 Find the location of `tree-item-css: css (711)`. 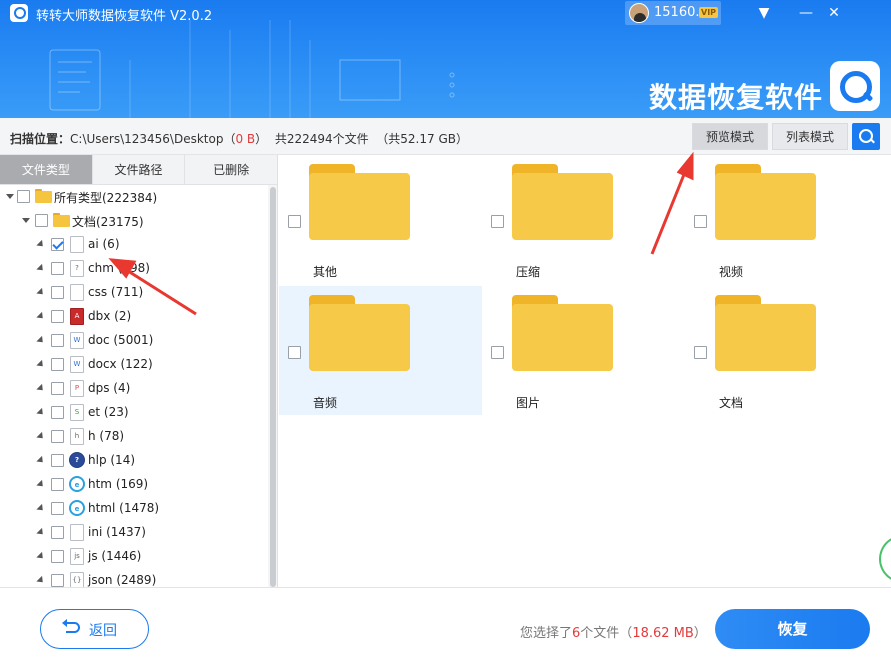

tree-item-css: css (711) is located at coordinates (134, 293).